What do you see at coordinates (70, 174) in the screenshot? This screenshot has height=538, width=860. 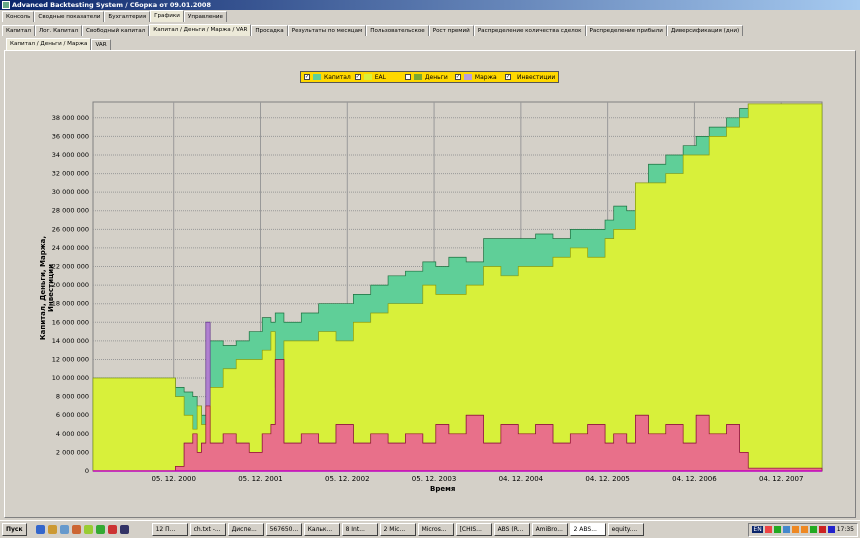 I see `y-tick-label: 32 000 000` at bounding box center [70, 174].